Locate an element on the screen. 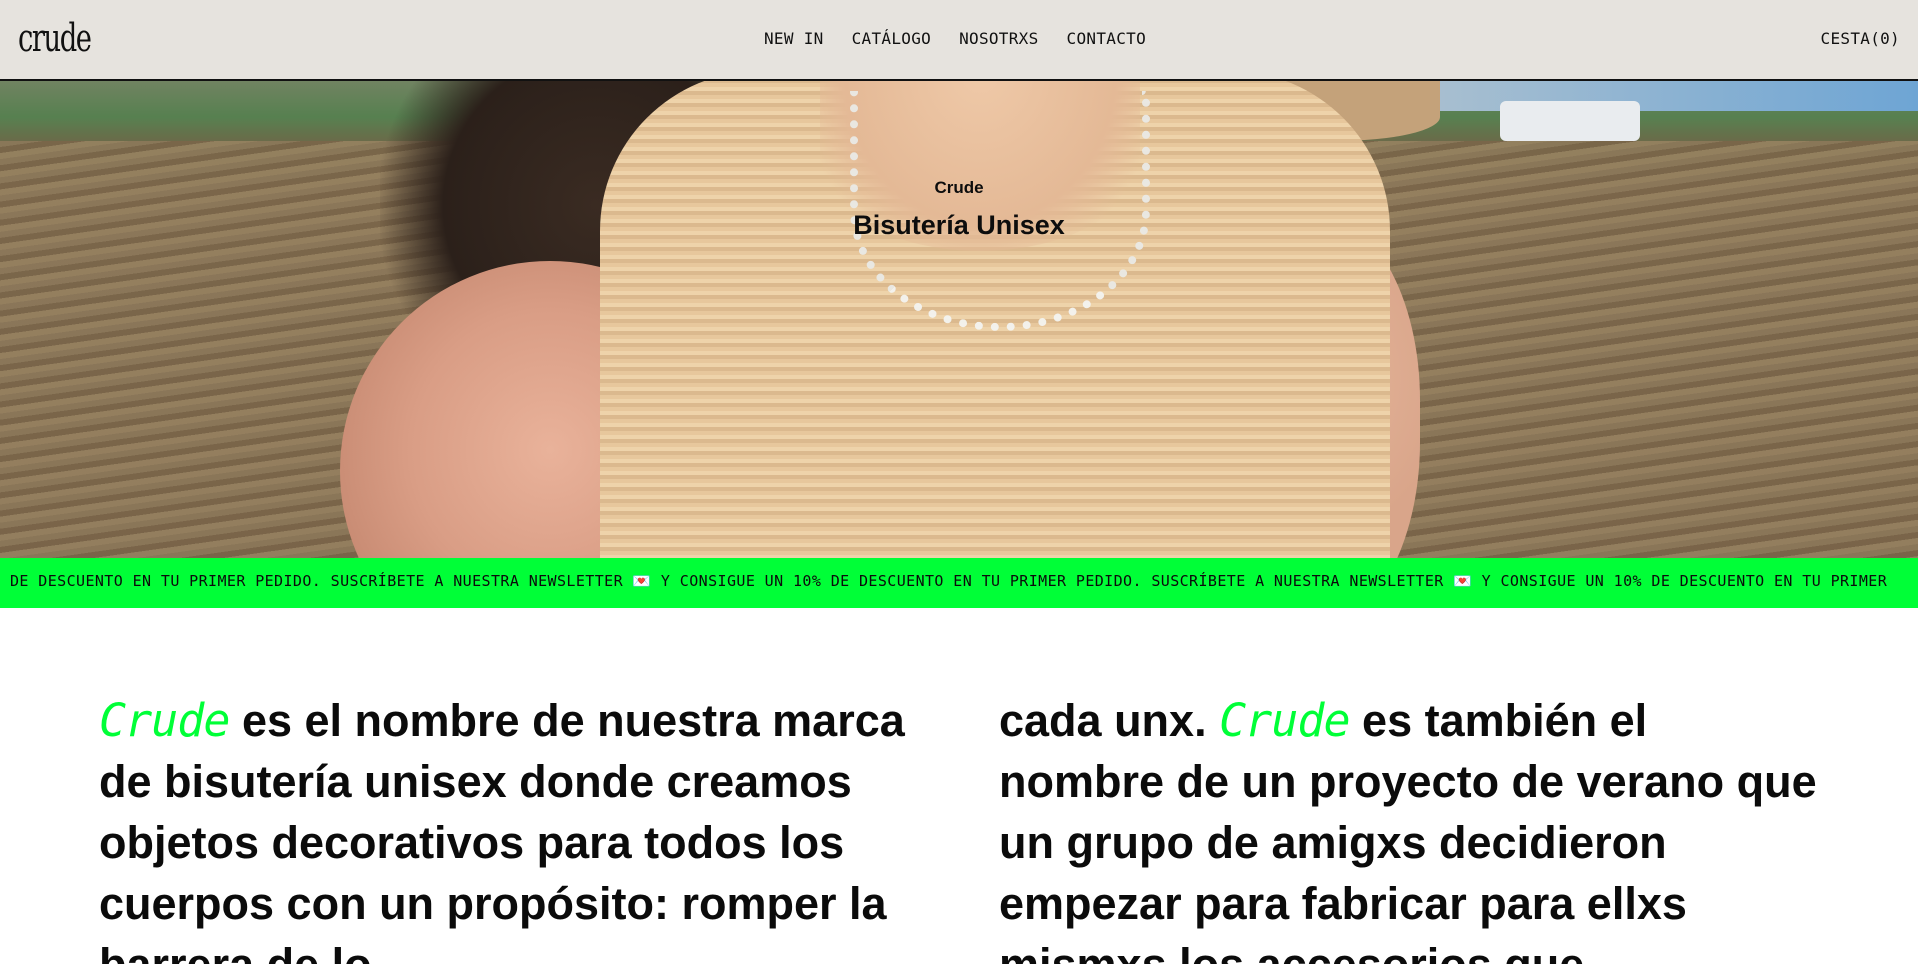  nav-nosotrxs: NOSOTRXS is located at coordinates (998, 39).